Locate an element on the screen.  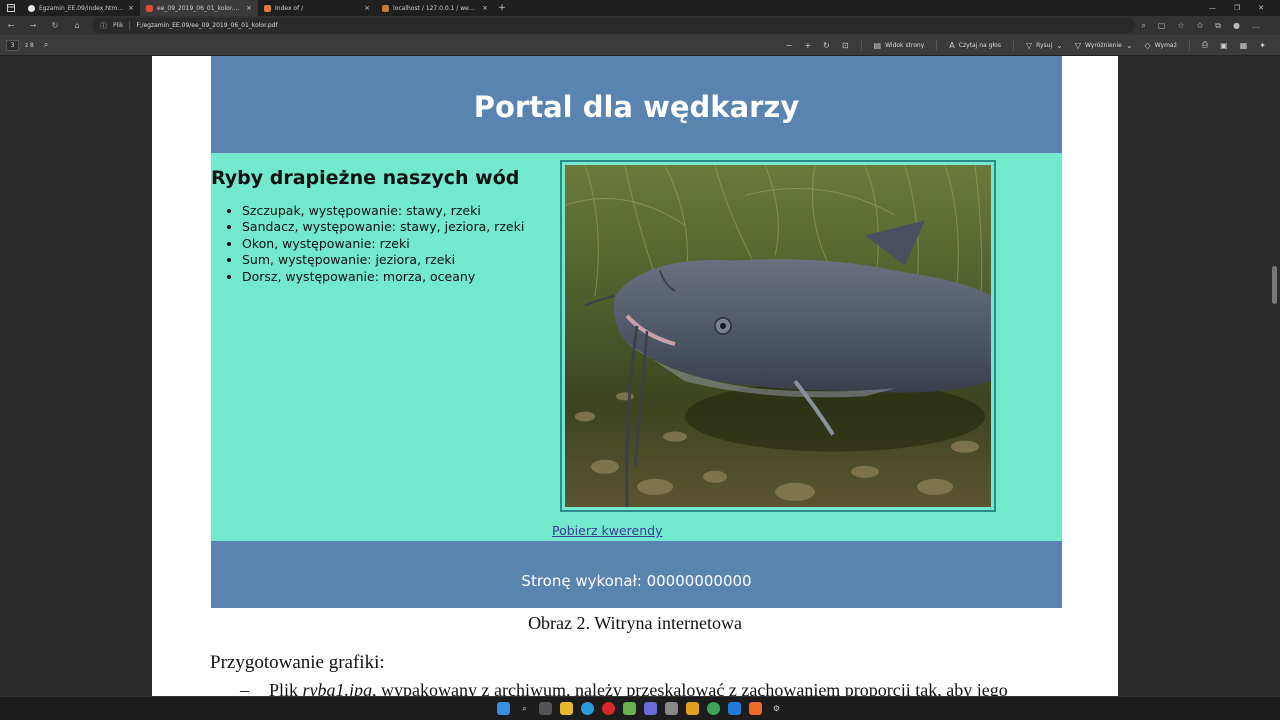
chrome-icon is located at coordinates (713, 708).